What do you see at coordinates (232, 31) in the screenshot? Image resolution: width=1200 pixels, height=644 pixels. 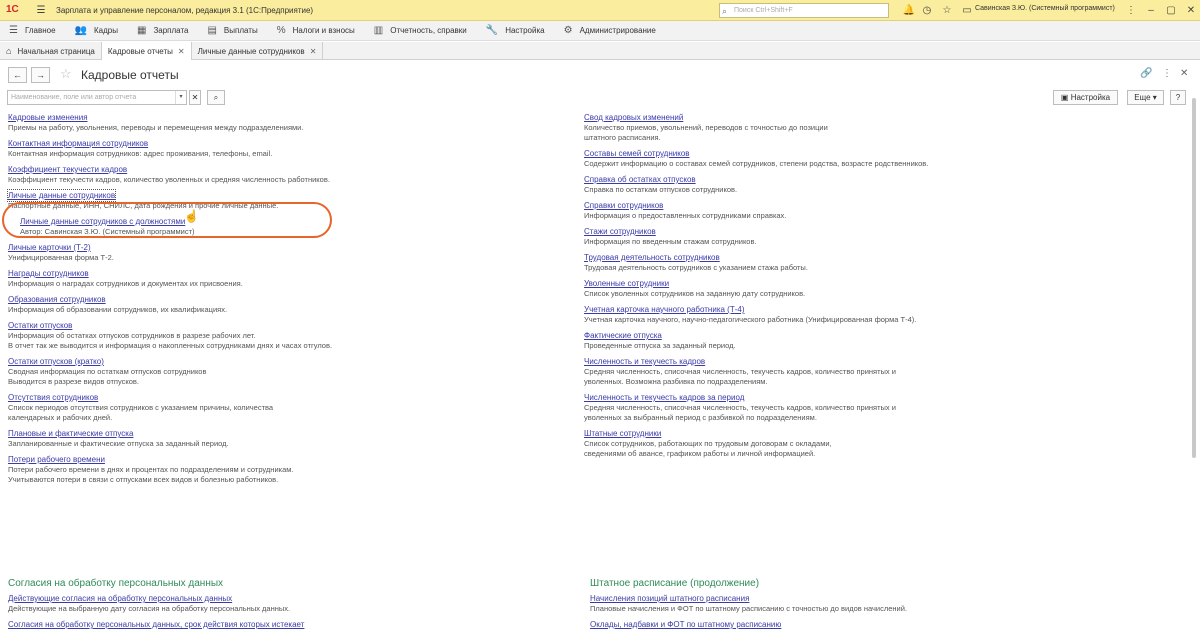 I see `menu-payments: ▤ Выплаты` at bounding box center [232, 31].